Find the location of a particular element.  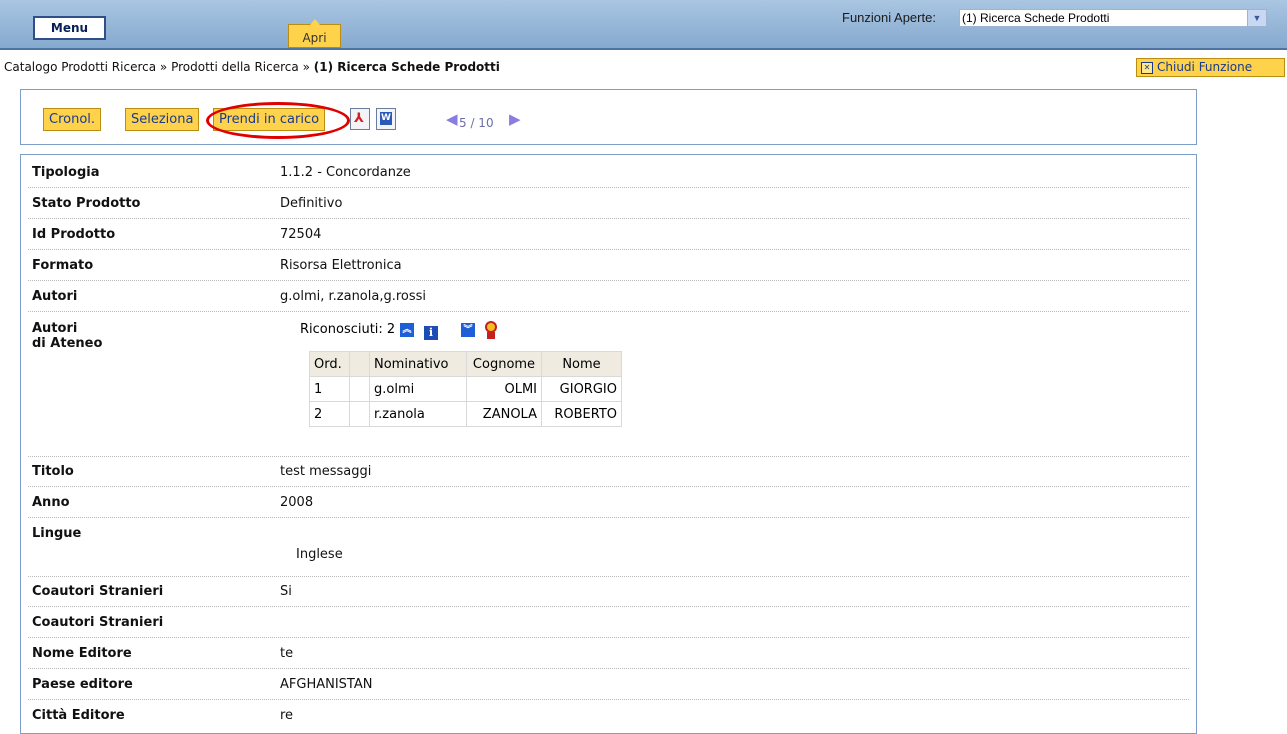

table-cell: 1 is located at coordinates (329, 389).